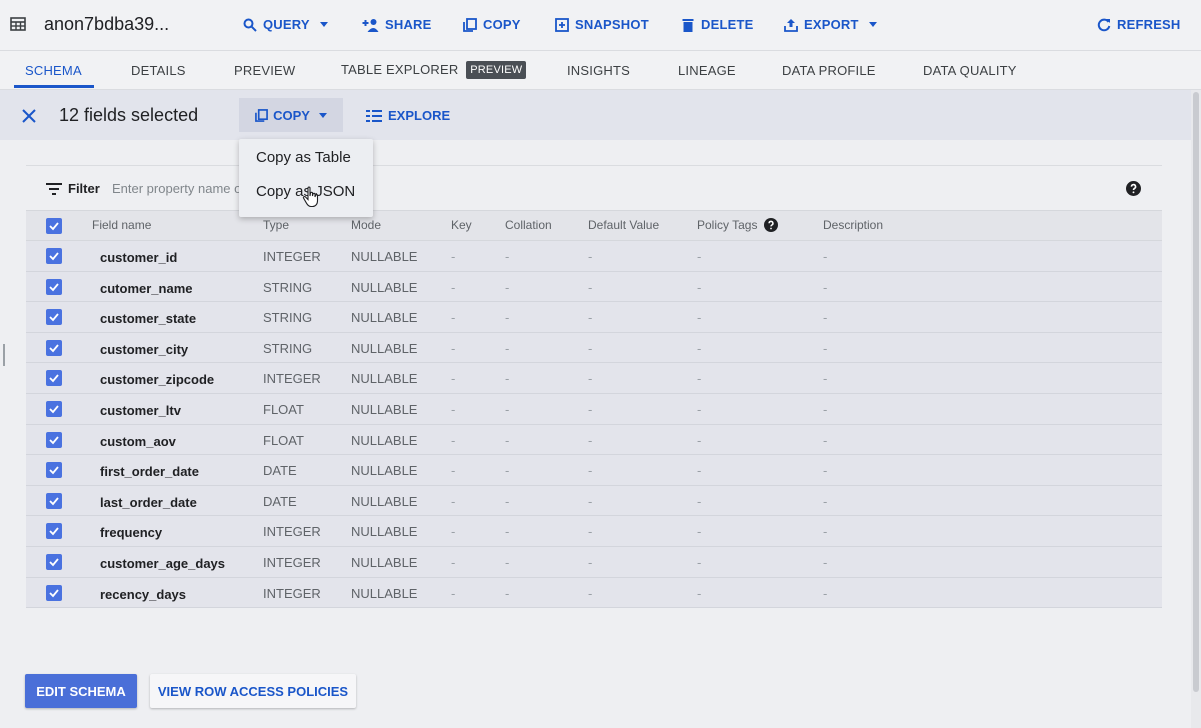 The width and height of the screenshot is (1201, 728). Describe the element at coordinates (408, 115) in the screenshot. I see `explore-button: EXPLORE` at that location.